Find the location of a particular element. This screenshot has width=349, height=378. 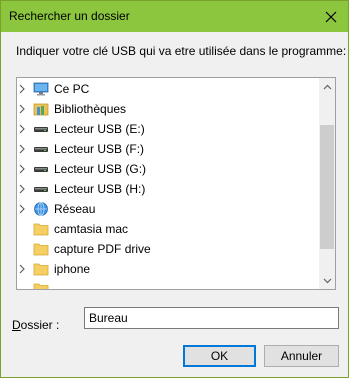

tree-item-usb-h: Lecteur USB (H:) is located at coordinates (168, 189).